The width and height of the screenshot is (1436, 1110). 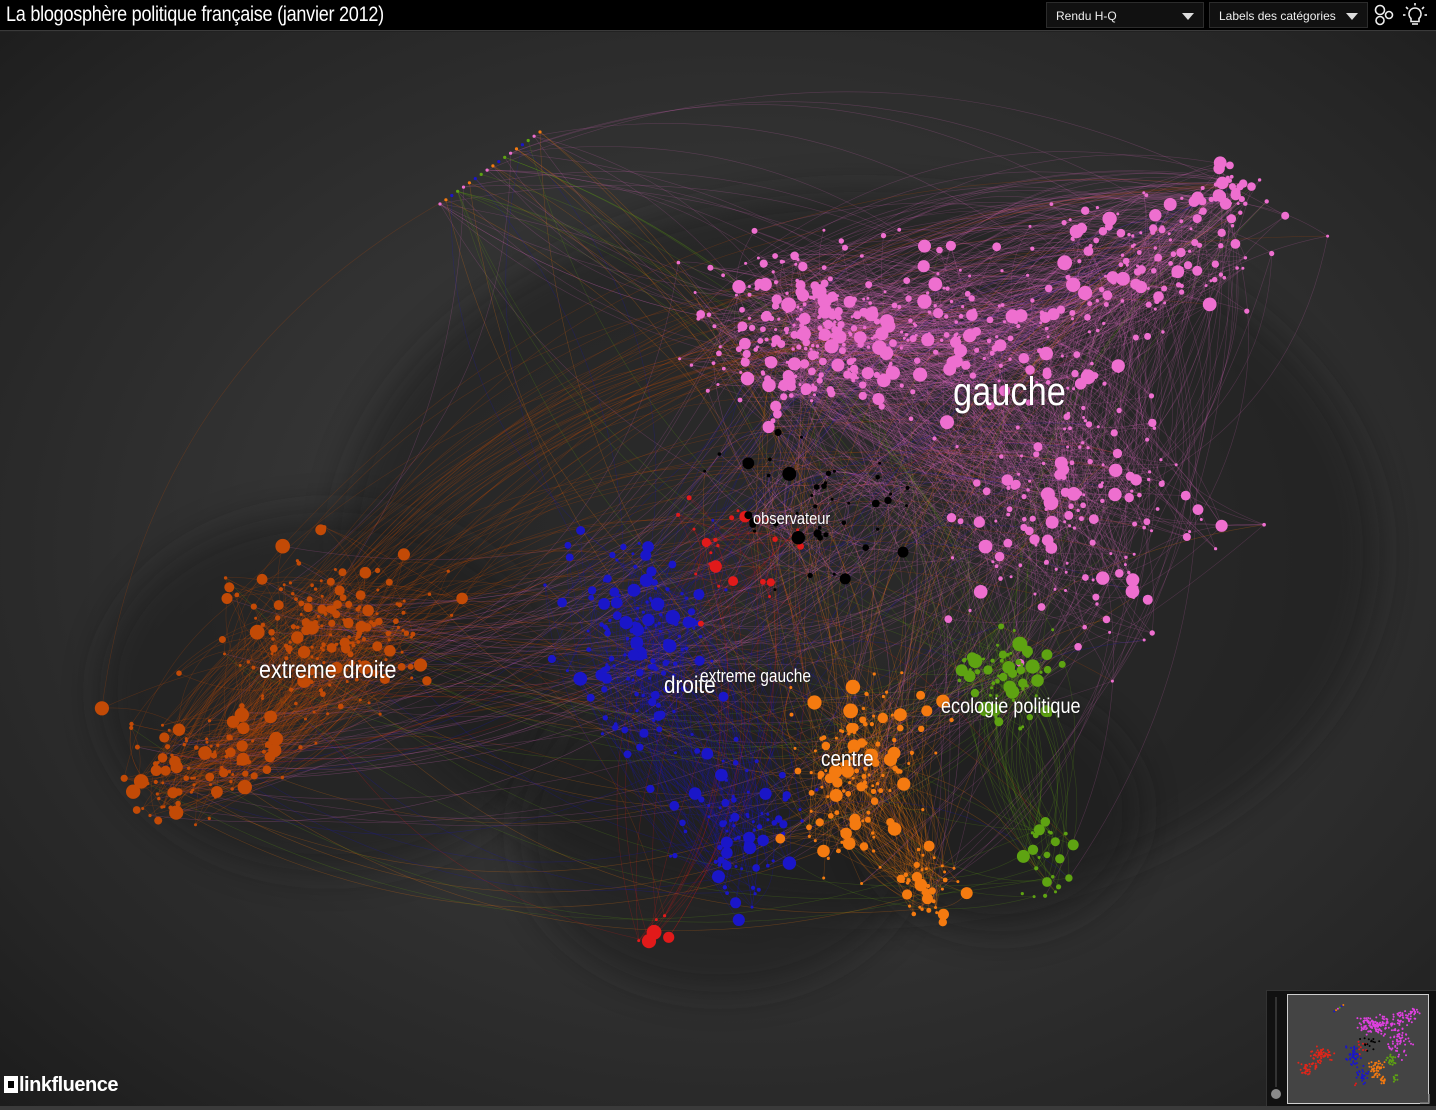 What do you see at coordinates (791, 519) in the screenshot?
I see `category-label-observateur: observateur` at bounding box center [791, 519].